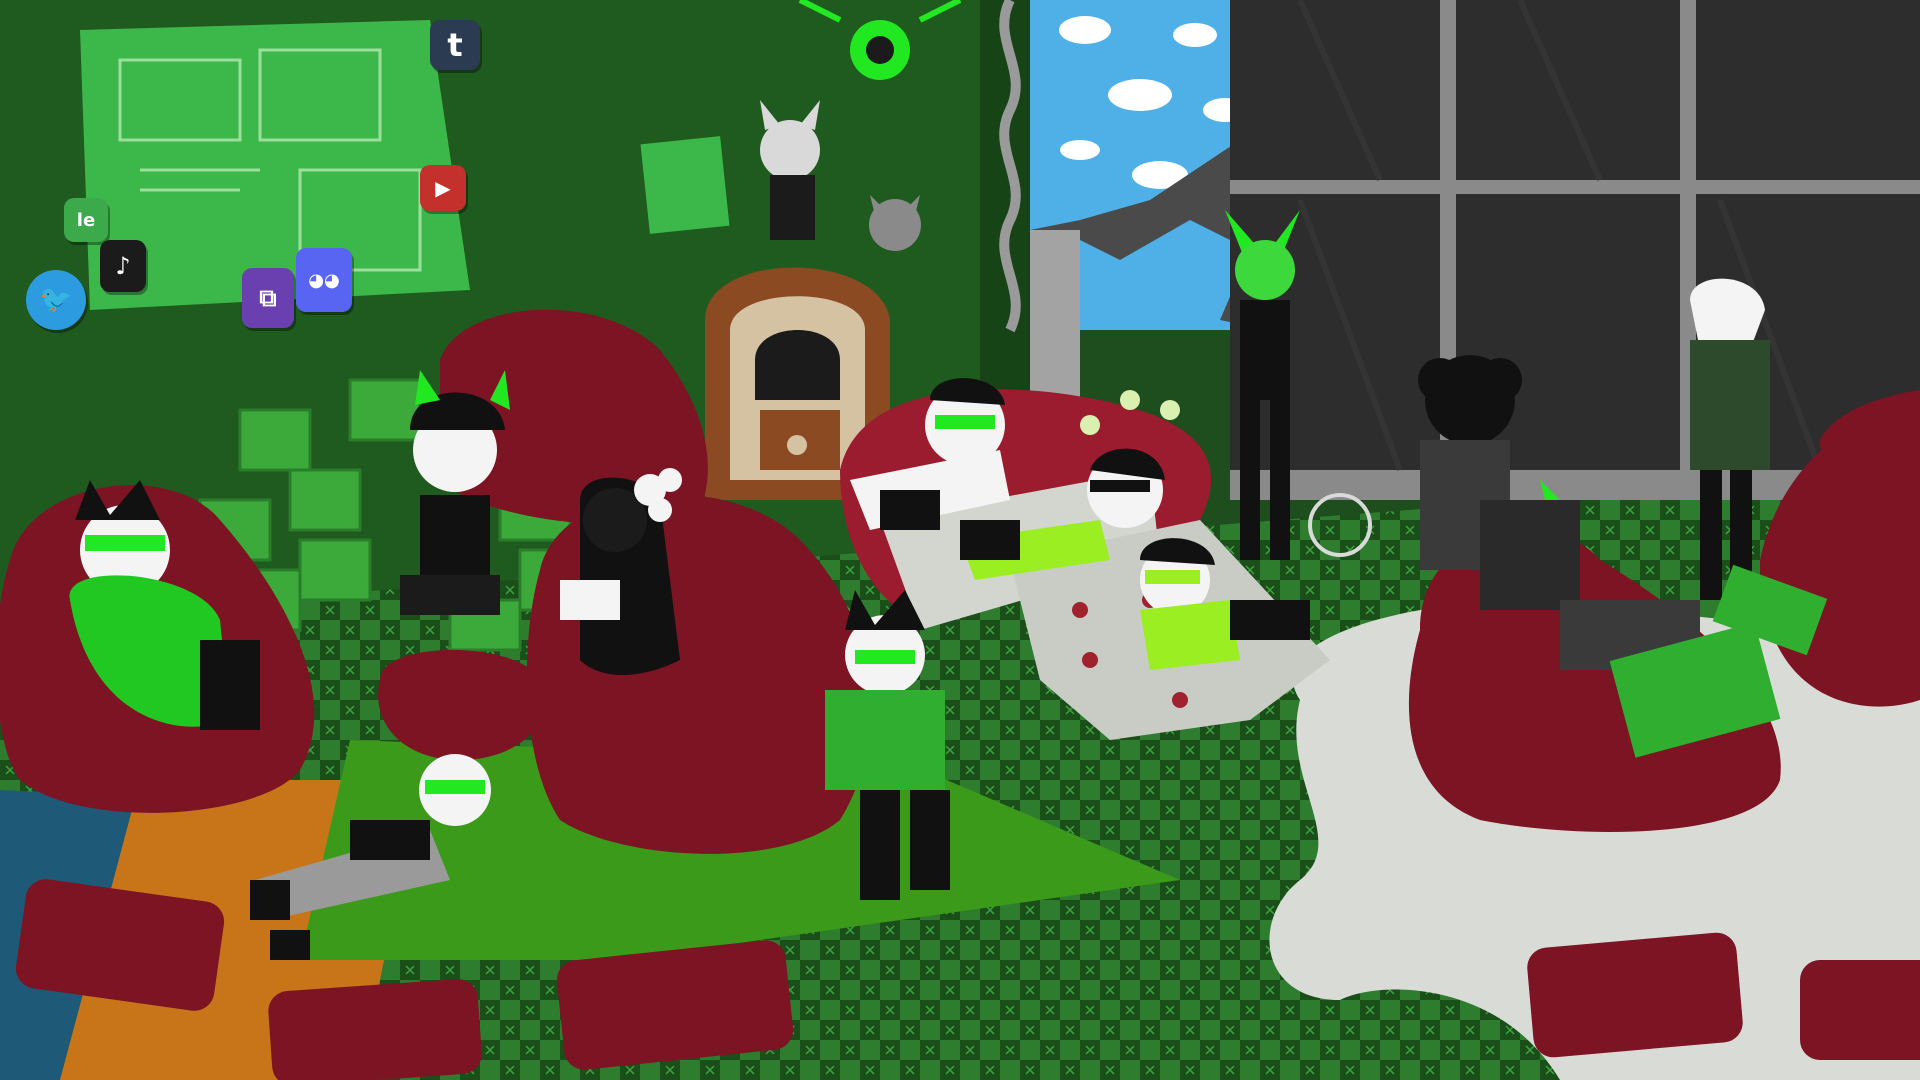  I want to click on tumblr-icon: t, so click(455, 45).